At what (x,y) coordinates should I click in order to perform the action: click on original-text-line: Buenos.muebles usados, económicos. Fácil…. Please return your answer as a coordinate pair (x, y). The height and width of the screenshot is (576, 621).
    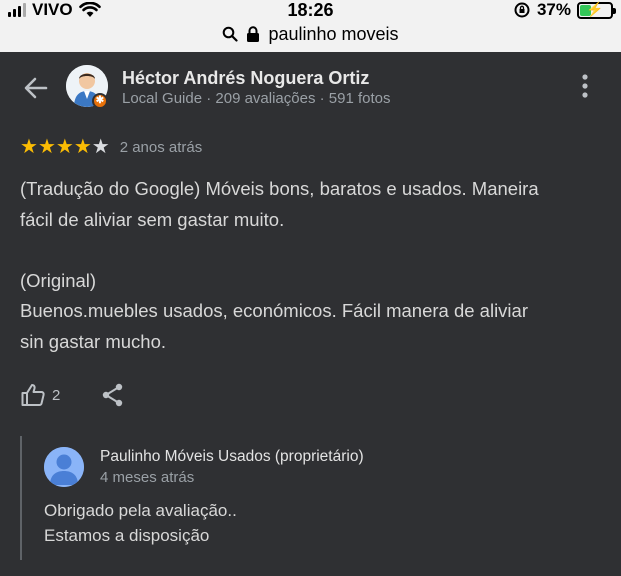
    Looking at the image, I should click on (274, 310).